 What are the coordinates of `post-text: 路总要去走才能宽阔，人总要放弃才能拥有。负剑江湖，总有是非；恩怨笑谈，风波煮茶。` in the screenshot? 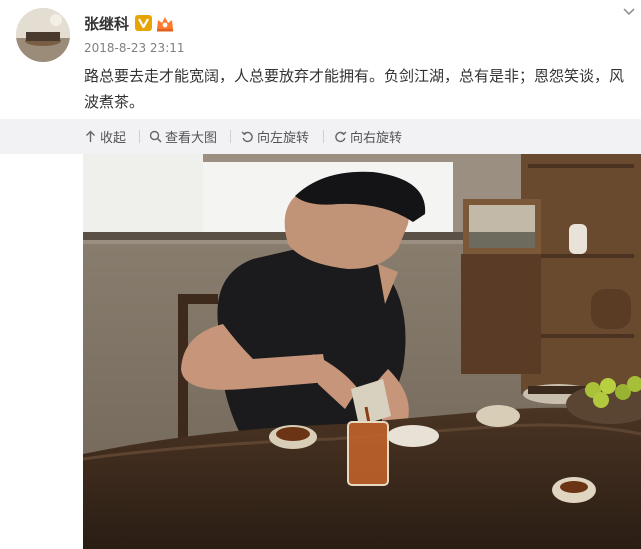 It's located at (354, 89).